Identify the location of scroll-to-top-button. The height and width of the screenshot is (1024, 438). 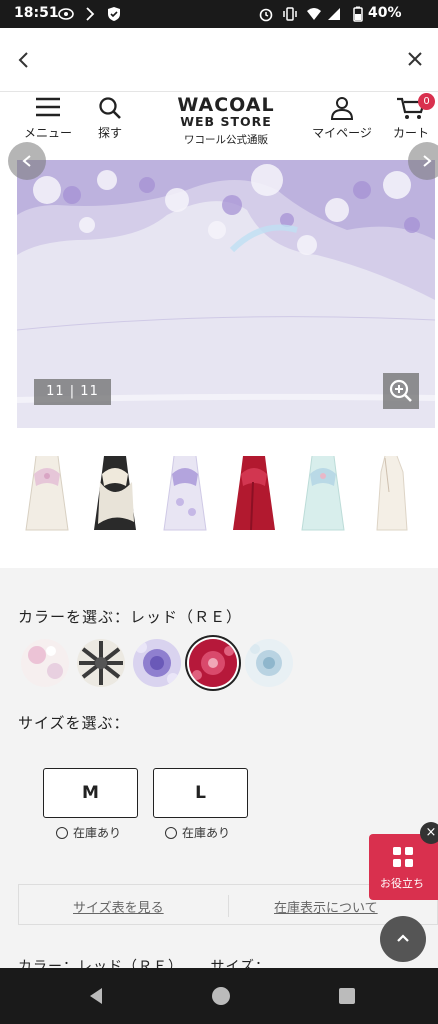
(403, 939).